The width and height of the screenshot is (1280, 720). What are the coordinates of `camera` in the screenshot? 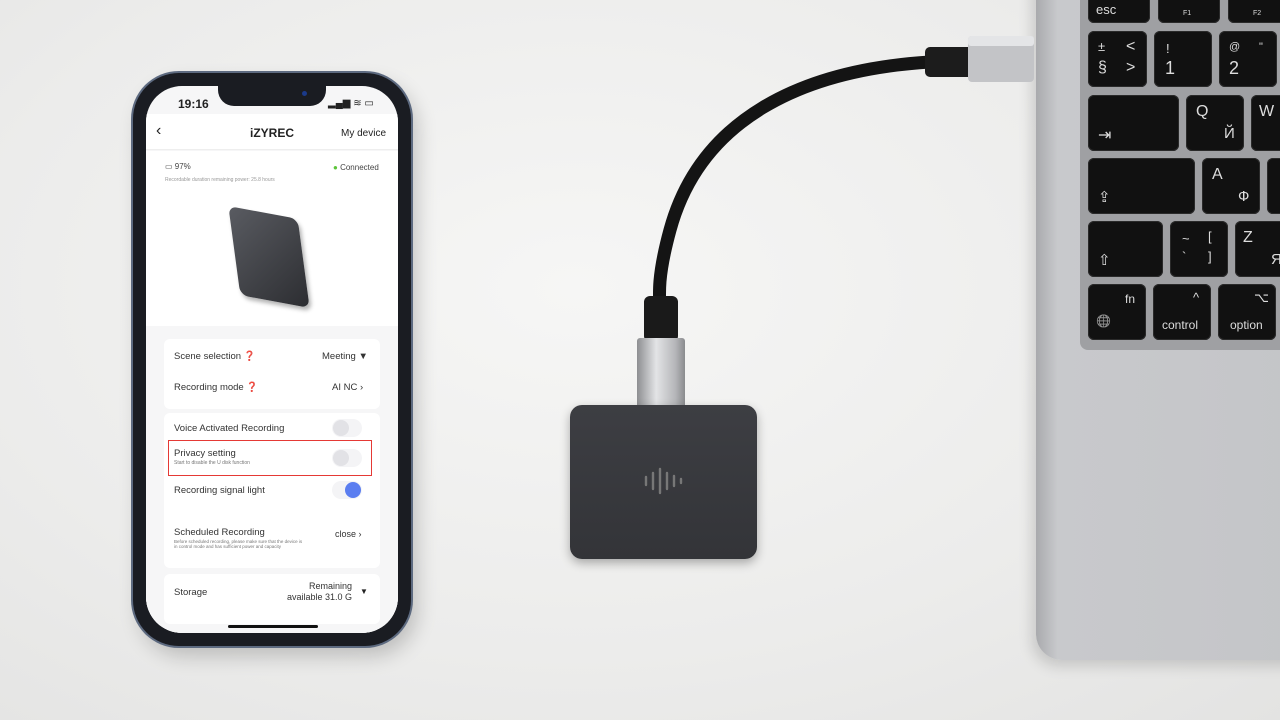 It's located at (304, 93).